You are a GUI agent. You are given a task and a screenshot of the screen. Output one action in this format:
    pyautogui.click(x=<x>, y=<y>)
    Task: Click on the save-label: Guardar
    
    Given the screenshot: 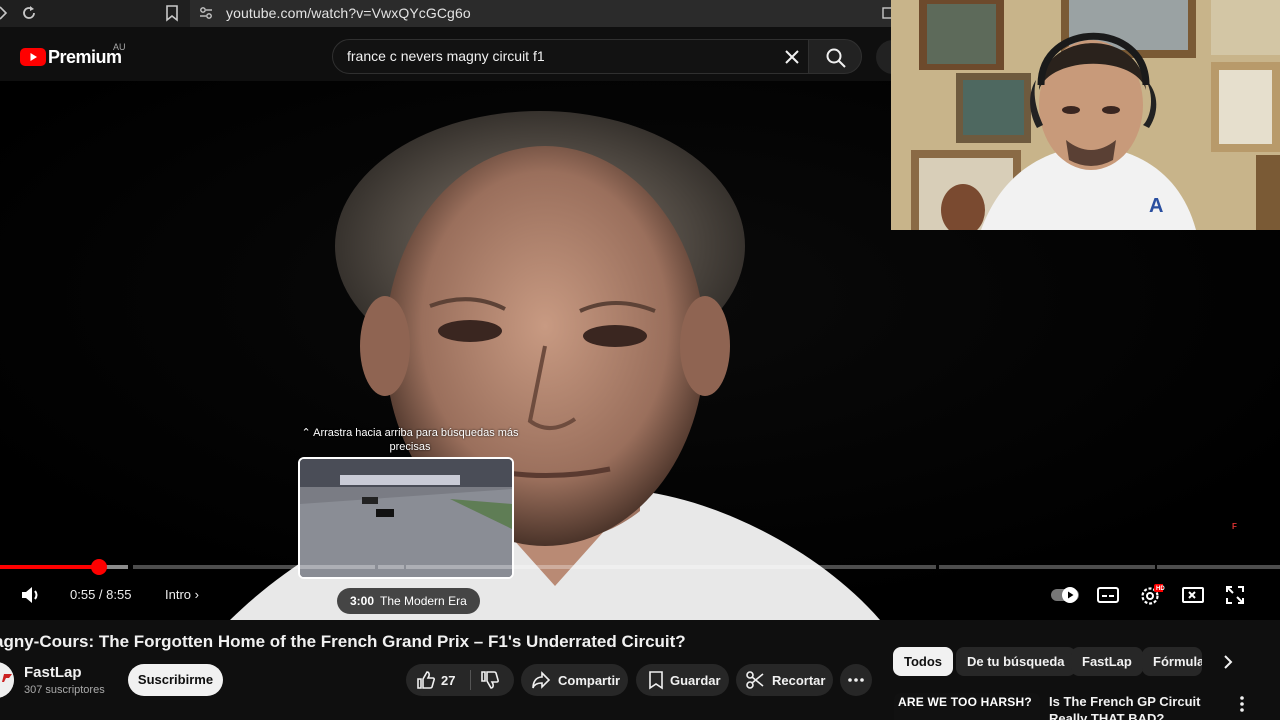 What is the action you would take?
    pyautogui.click(x=695, y=680)
    